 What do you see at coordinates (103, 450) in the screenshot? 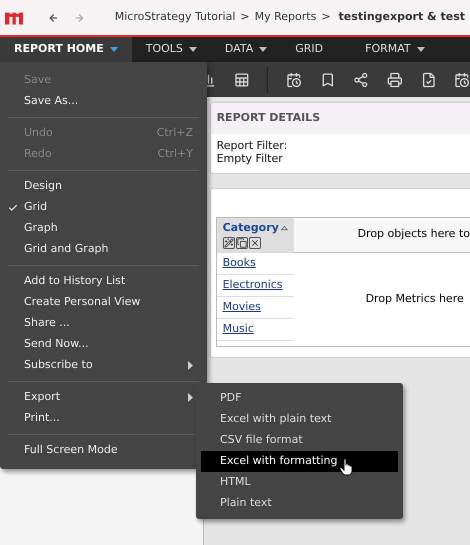
I see `menu-item: Full Screen Mode` at bounding box center [103, 450].